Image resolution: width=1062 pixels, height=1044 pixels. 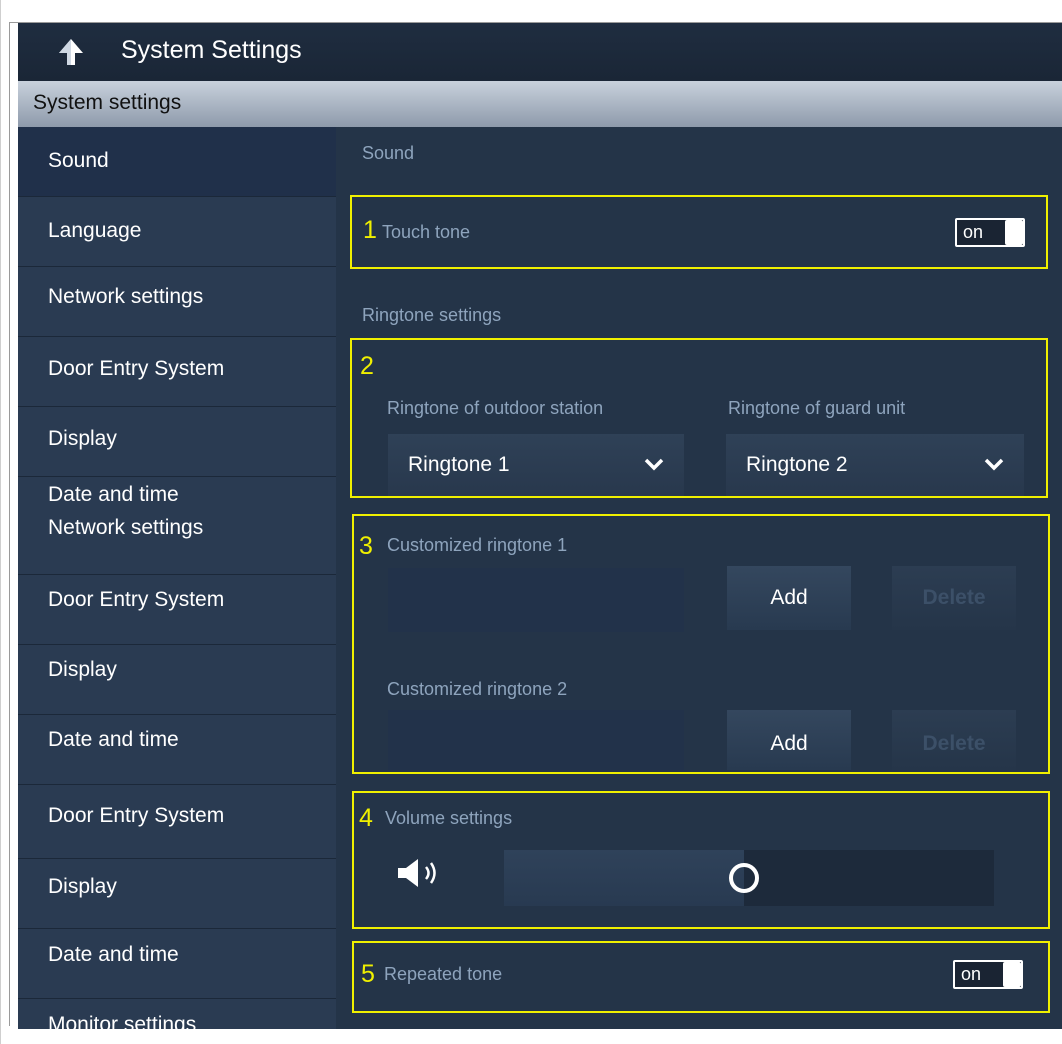 What do you see at coordinates (443, 974) in the screenshot?
I see `repeated-tone-label: Repeated tone` at bounding box center [443, 974].